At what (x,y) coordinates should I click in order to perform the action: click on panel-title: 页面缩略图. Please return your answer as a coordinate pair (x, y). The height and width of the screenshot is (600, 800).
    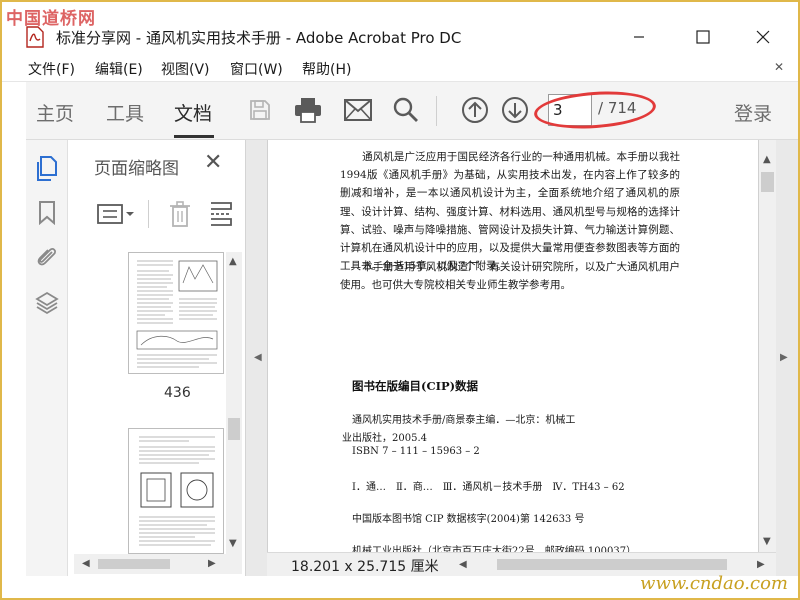
    Looking at the image, I should click on (136, 169).